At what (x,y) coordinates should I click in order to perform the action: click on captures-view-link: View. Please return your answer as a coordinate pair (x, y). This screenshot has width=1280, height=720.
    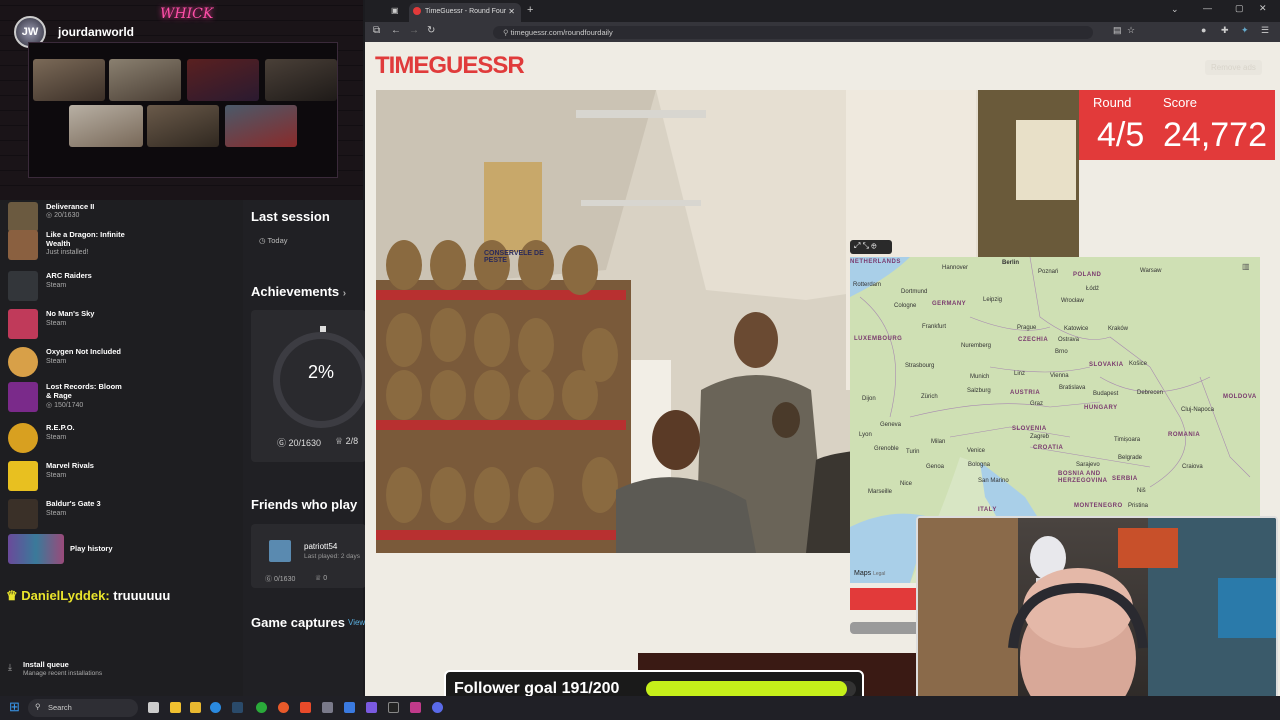
    Looking at the image, I should click on (356, 622).